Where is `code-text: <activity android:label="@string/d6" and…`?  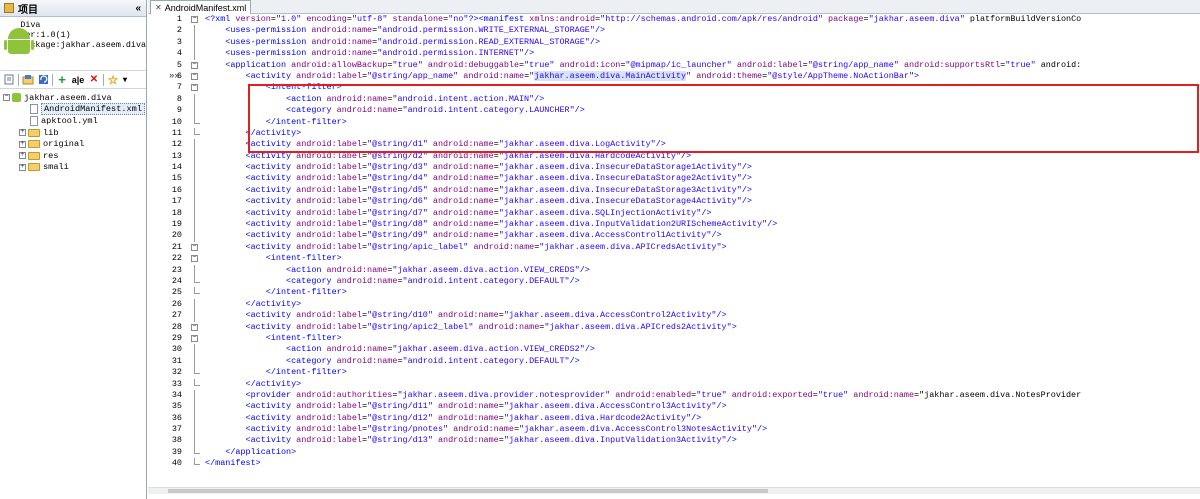
code-text: <activity android:label="@string/d6" and… is located at coordinates (498, 201).